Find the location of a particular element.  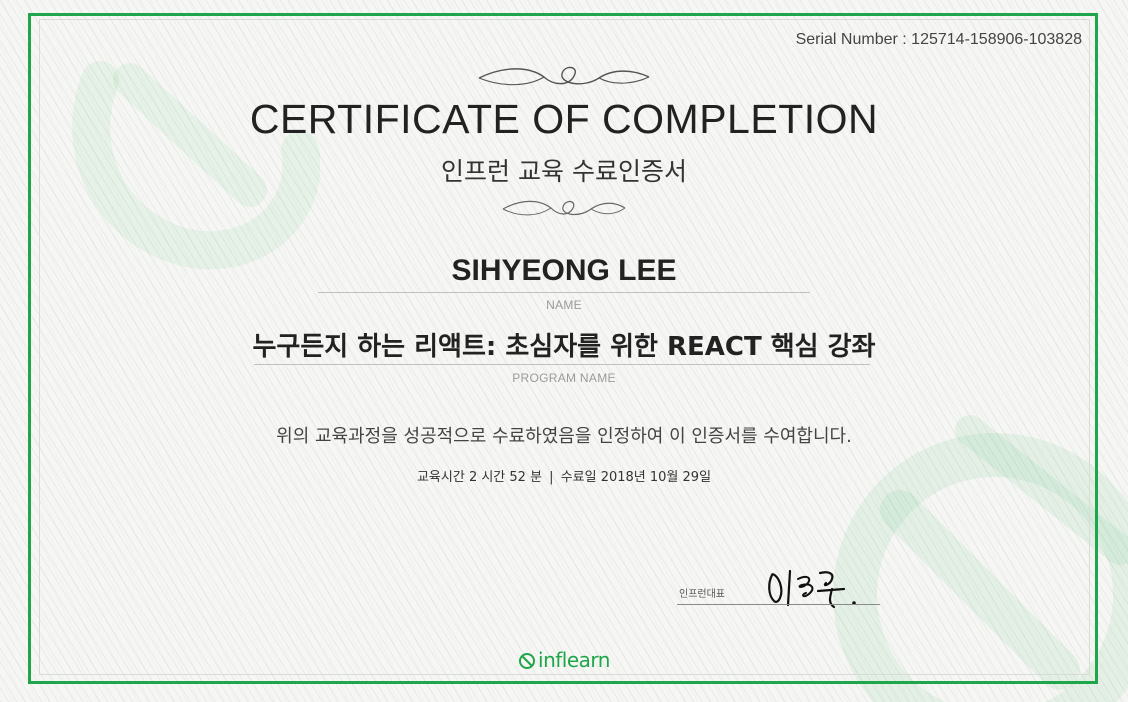

signature-label: 인프런대표 is located at coordinates (702, 594).